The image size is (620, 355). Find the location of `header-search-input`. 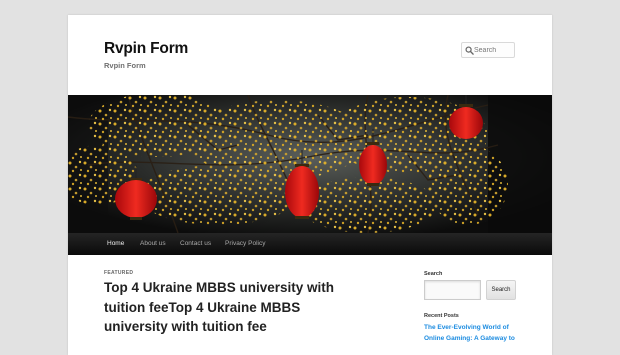

header-search-input is located at coordinates (493, 50).